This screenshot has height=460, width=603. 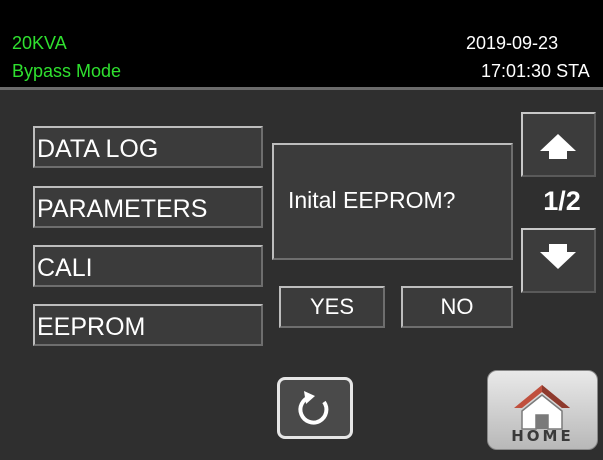 I want to click on menu-item-label: EEPROM, so click(x=91, y=326).